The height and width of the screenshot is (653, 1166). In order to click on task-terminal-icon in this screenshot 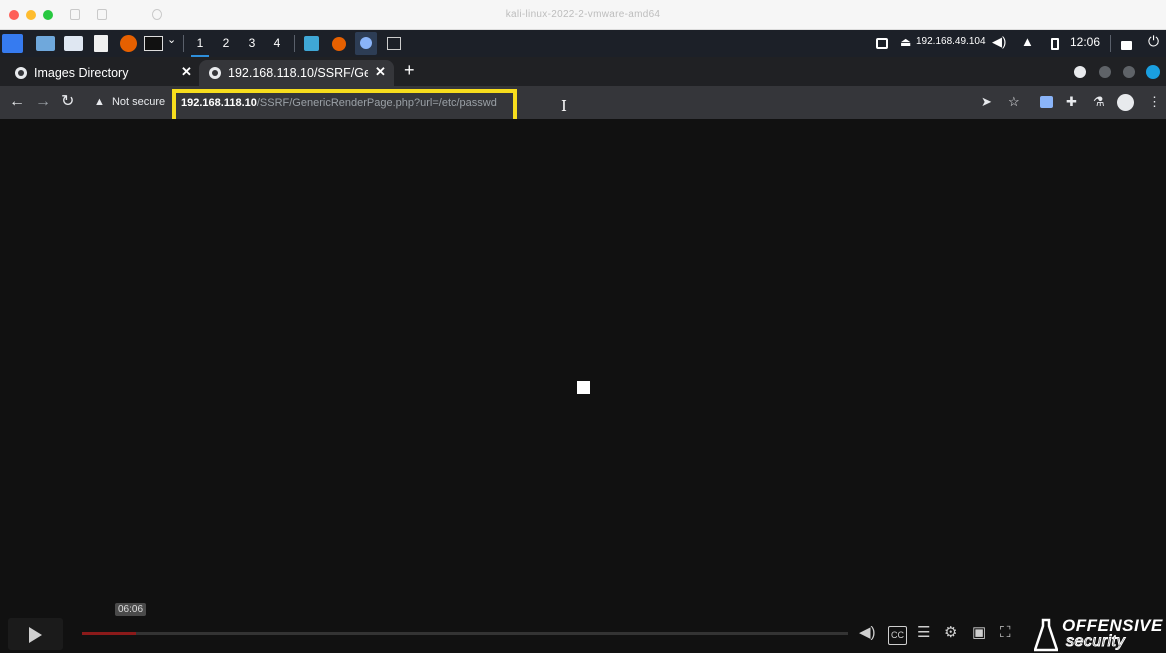, I will do `click(394, 43)`.